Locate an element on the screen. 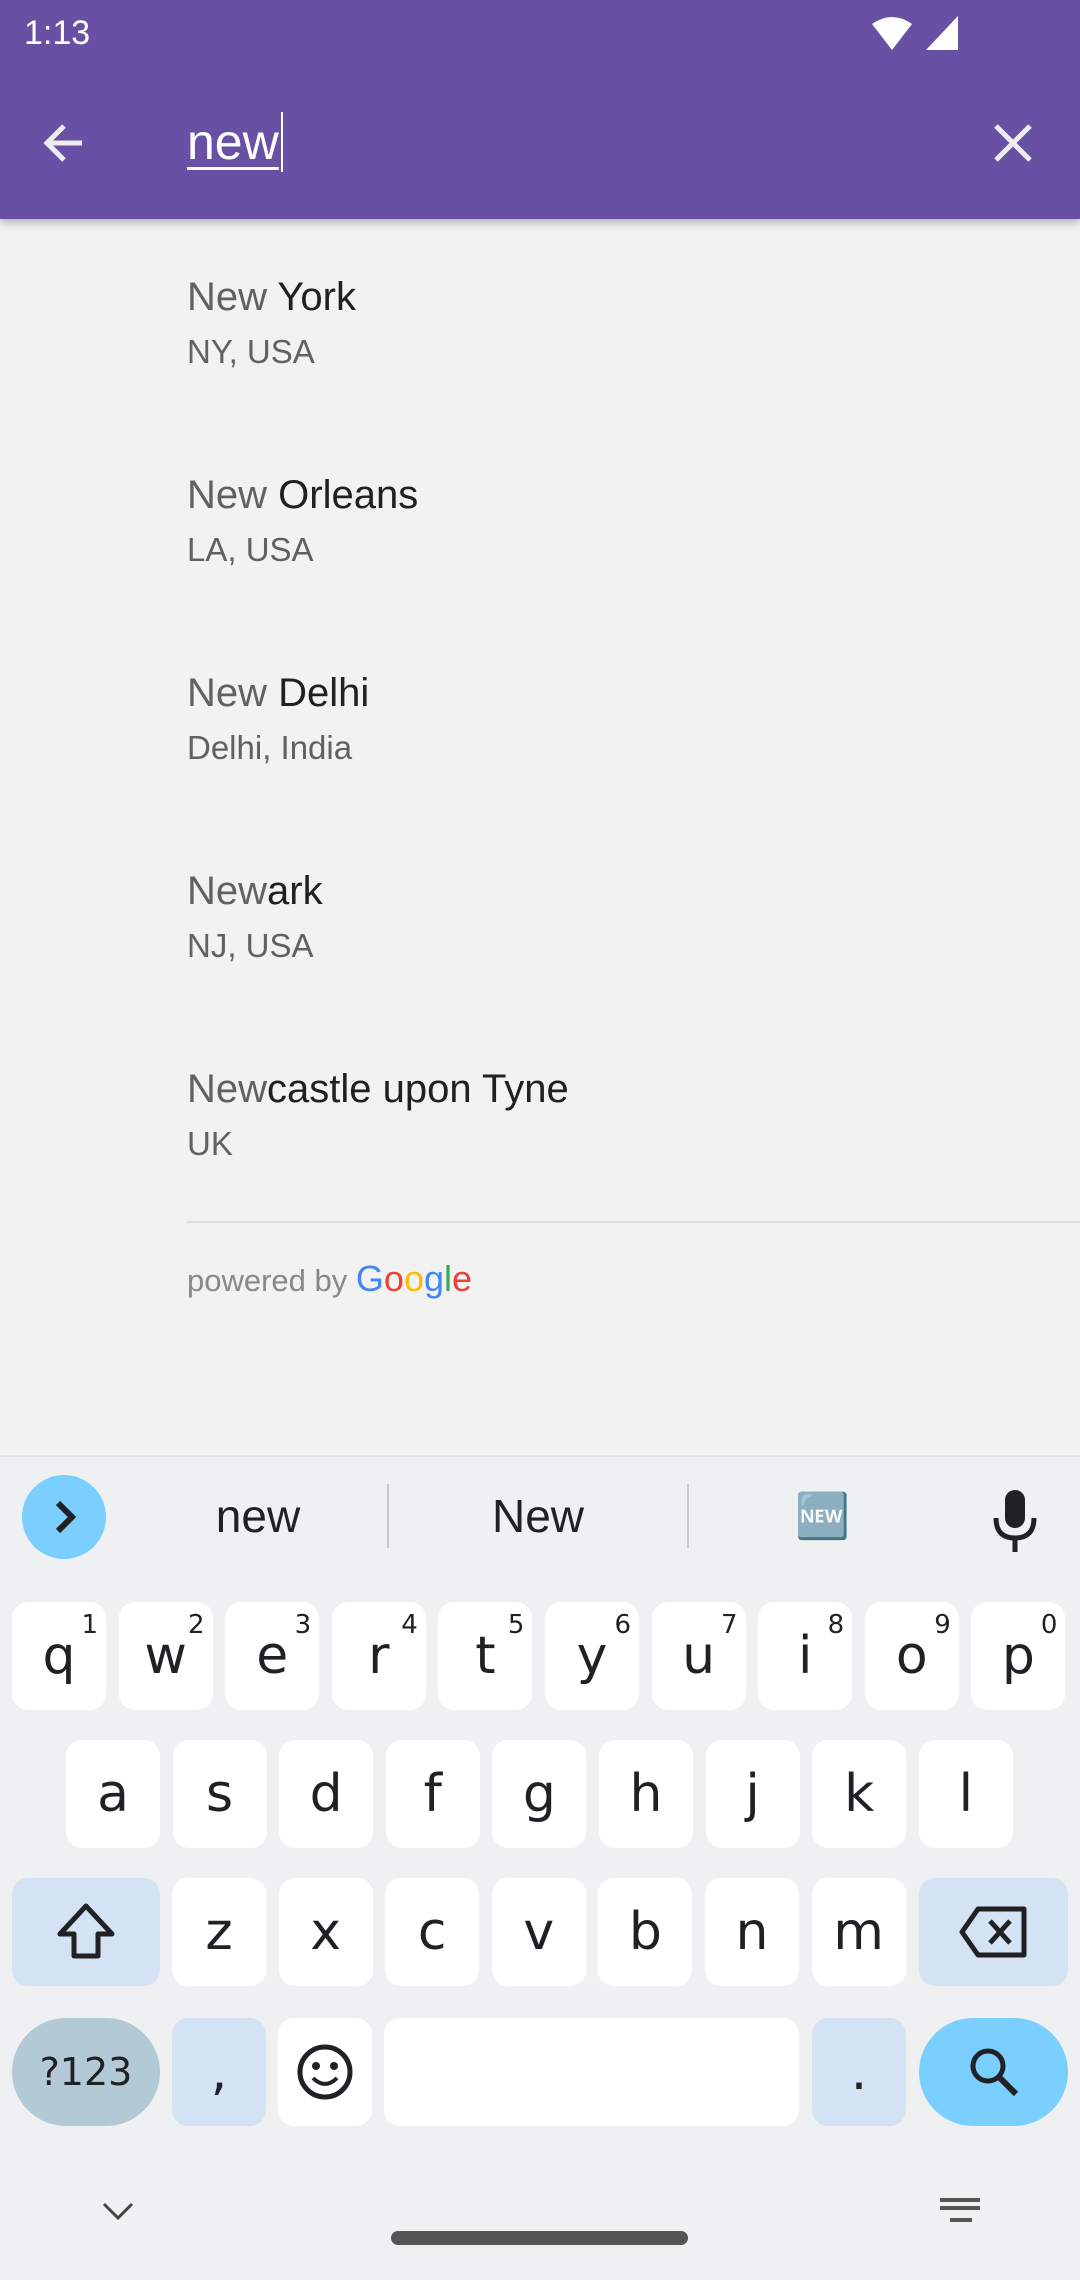  search-key is located at coordinates (993, 2072).